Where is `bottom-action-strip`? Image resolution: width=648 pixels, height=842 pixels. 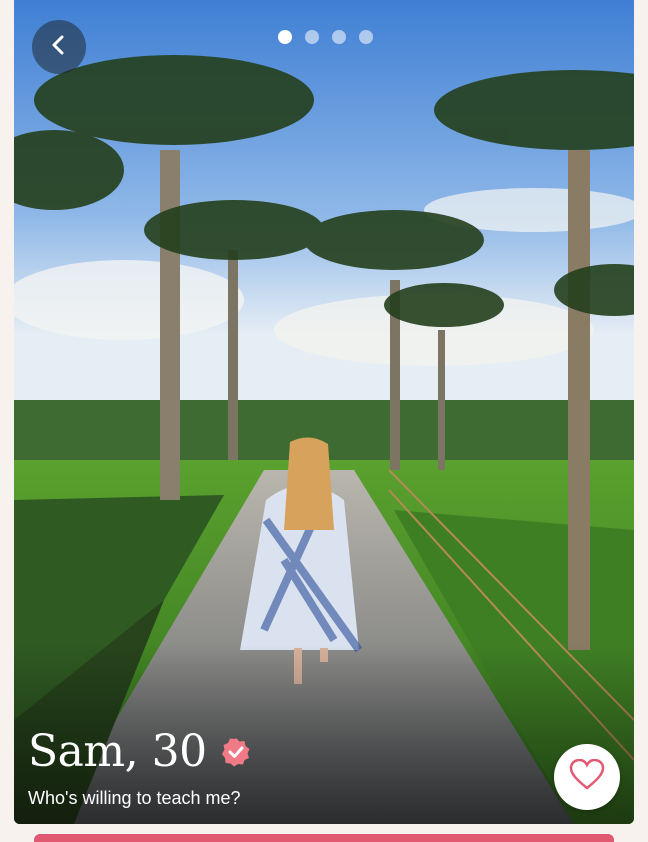
bottom-action-strip is located at coordinates (324, 838).